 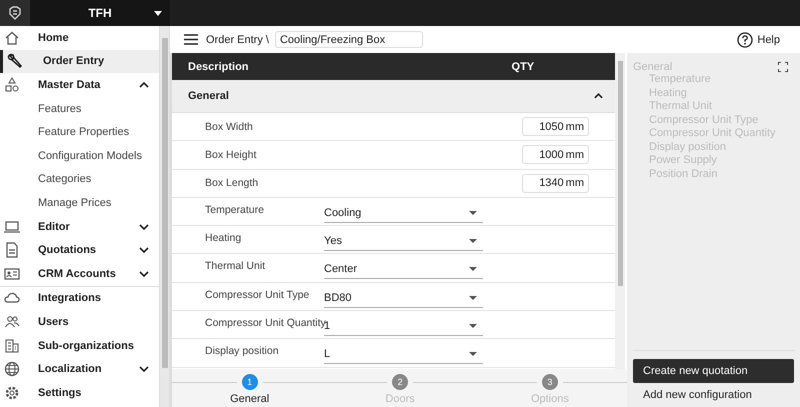 I want to click on create-quotation-button: Create new quotation, so click(x=713, y=371).